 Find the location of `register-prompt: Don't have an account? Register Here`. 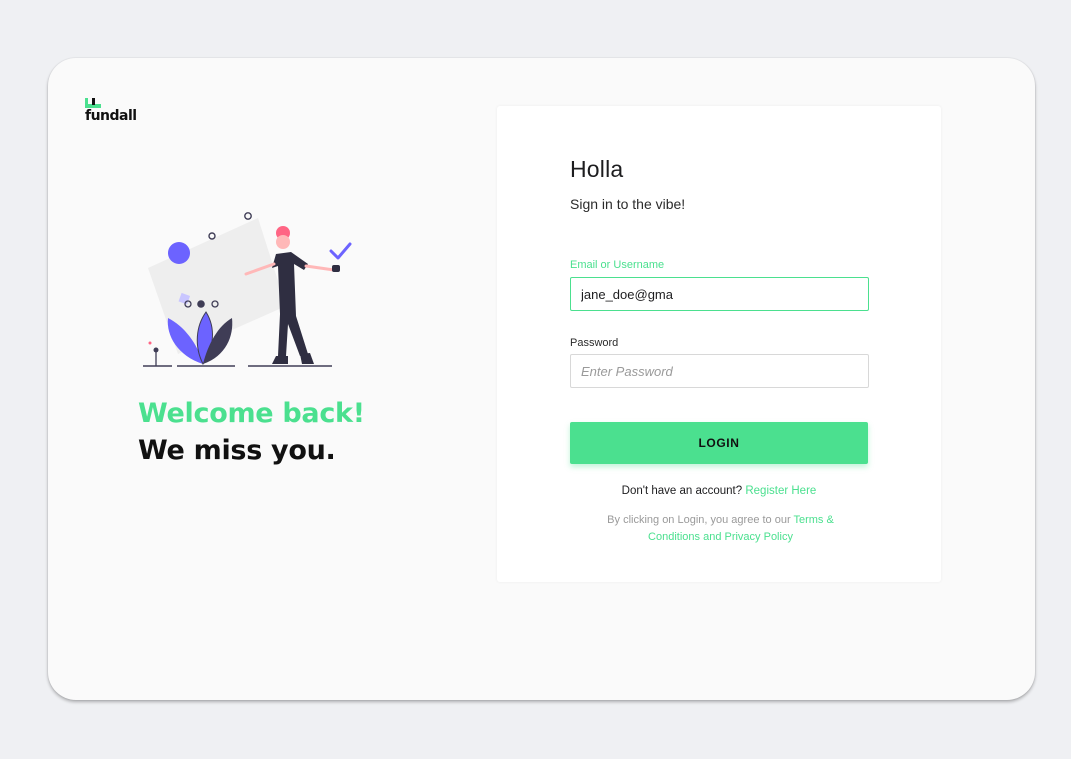

register-prompt: Don't have an account? Register Here is located at coordinates (719, 491).